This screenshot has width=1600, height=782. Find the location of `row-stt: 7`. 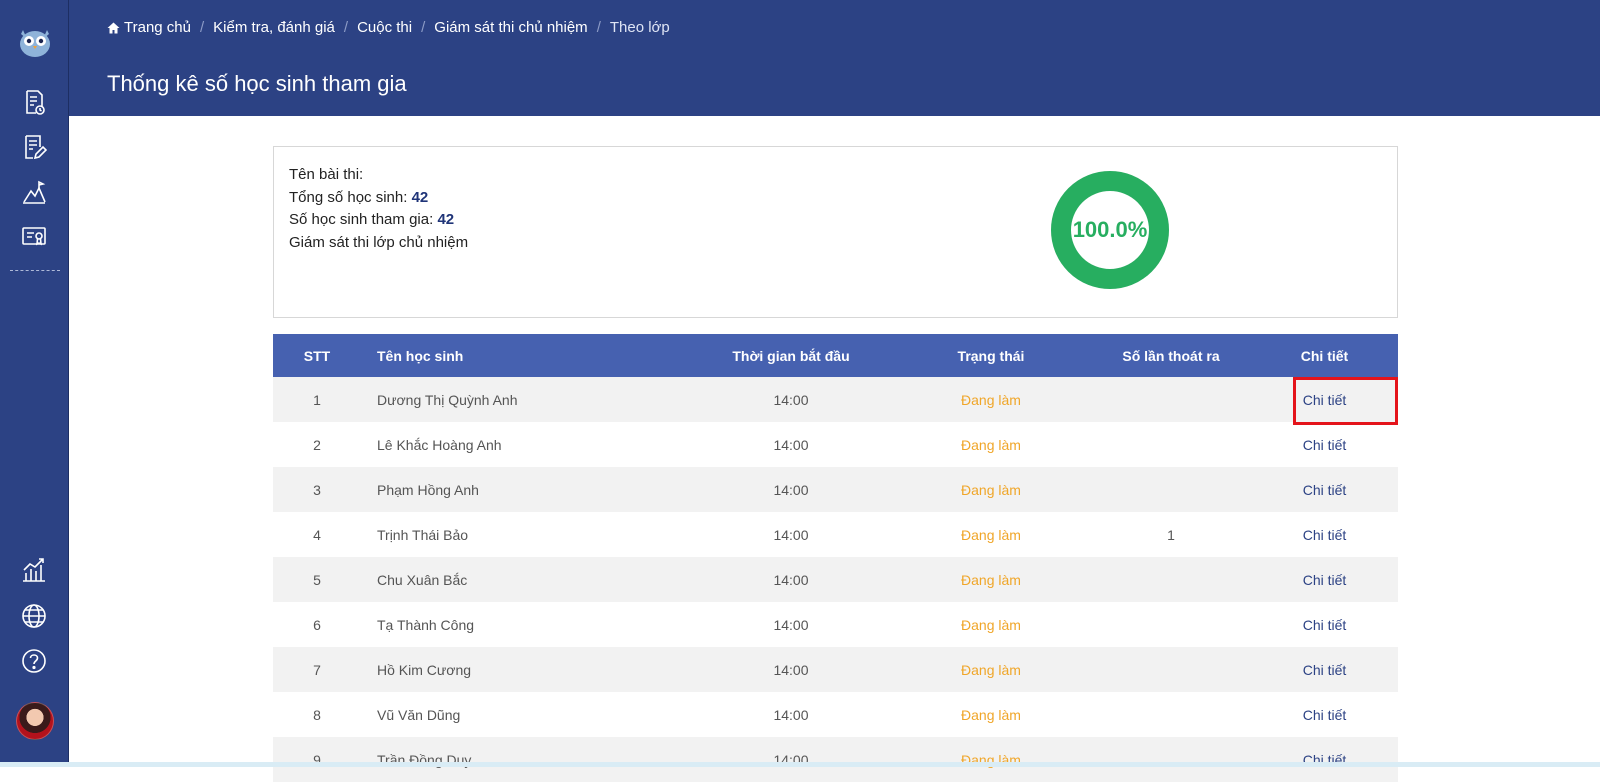

row-stt: 7 is located at coordinates (317, 669).